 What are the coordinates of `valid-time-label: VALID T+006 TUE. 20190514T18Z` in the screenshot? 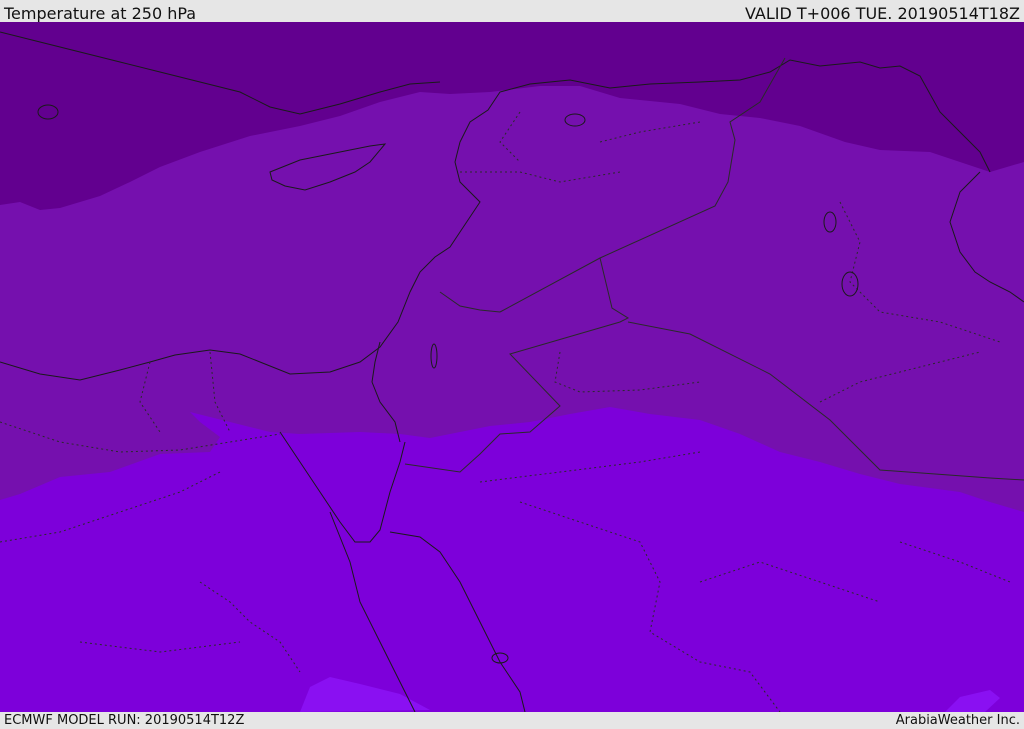 It's located at (882, 13).